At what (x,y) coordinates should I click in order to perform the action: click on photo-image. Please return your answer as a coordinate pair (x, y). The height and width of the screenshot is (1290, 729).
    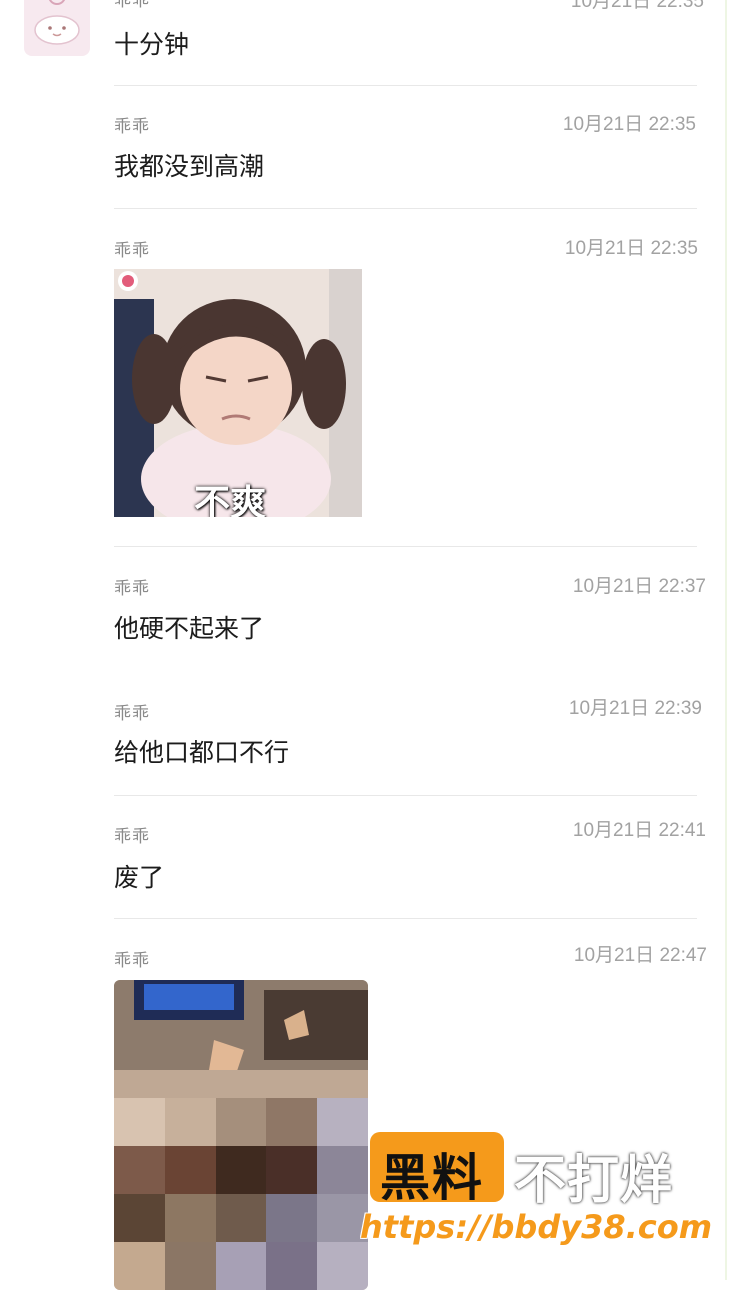
    Looking at the image, I should click on (241, 1135).